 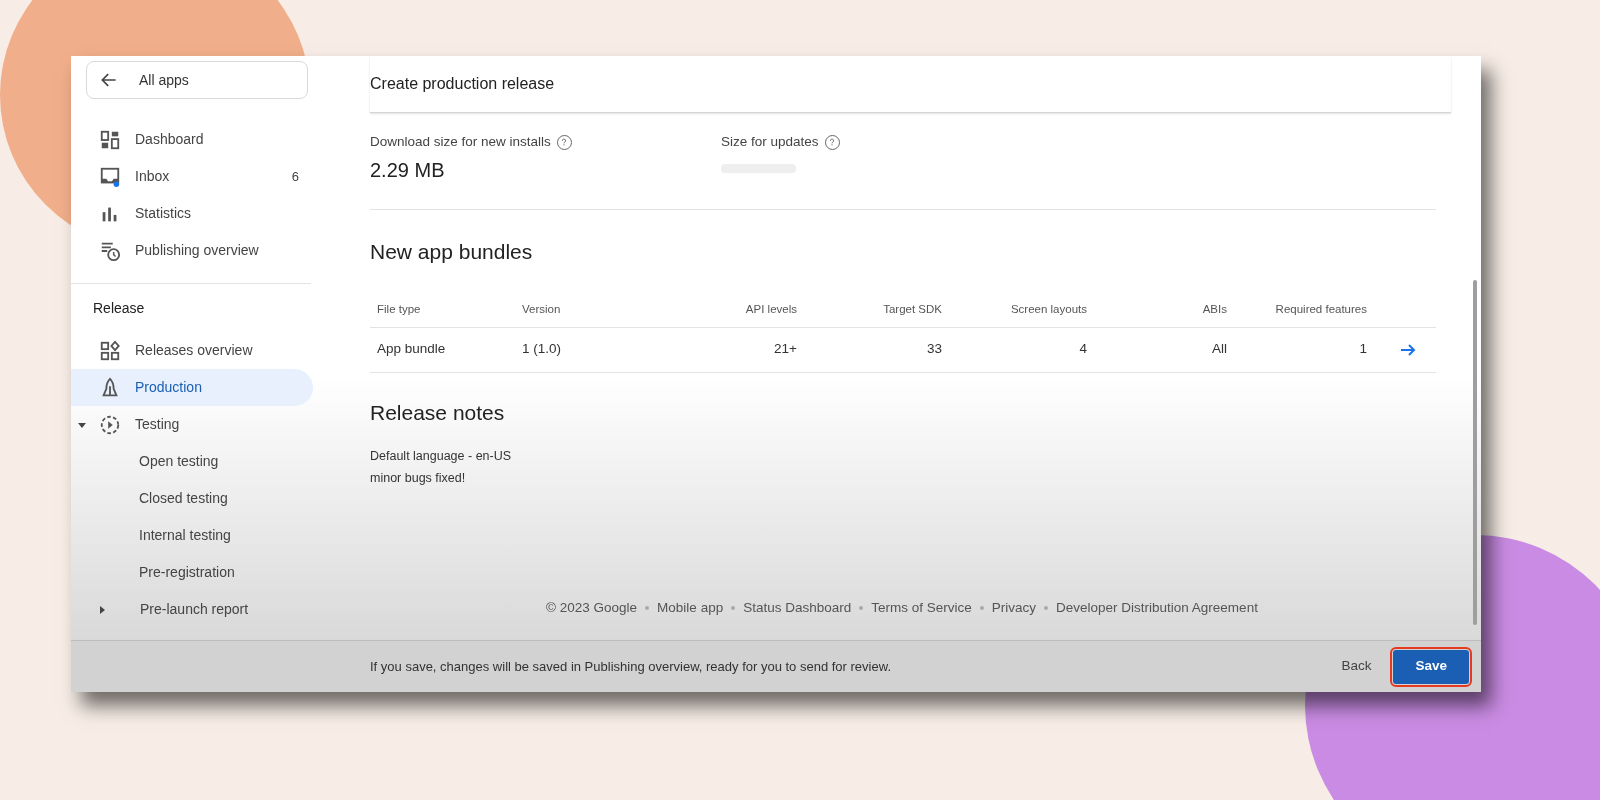 What do you see at coordinates (192, 461) in the screenshot?
I see `sidebar-item: Open testing` at bounding box center [192, 461].